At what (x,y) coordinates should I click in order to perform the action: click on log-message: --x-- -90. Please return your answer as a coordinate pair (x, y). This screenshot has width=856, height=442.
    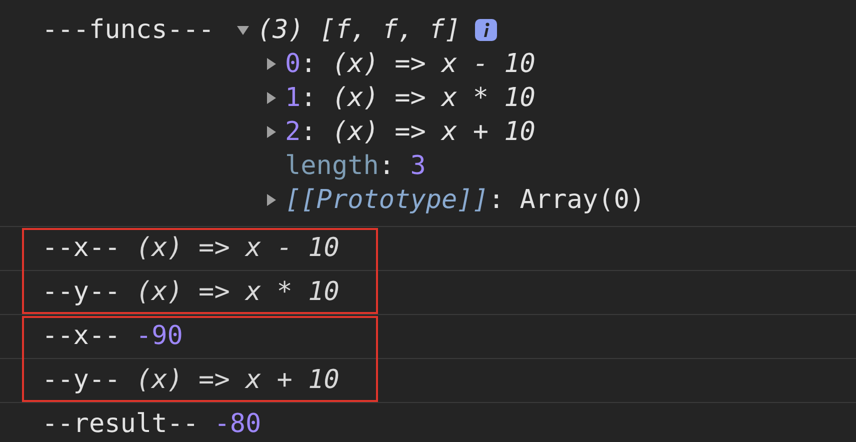
    Looking at the image, I should click on (112, 336).